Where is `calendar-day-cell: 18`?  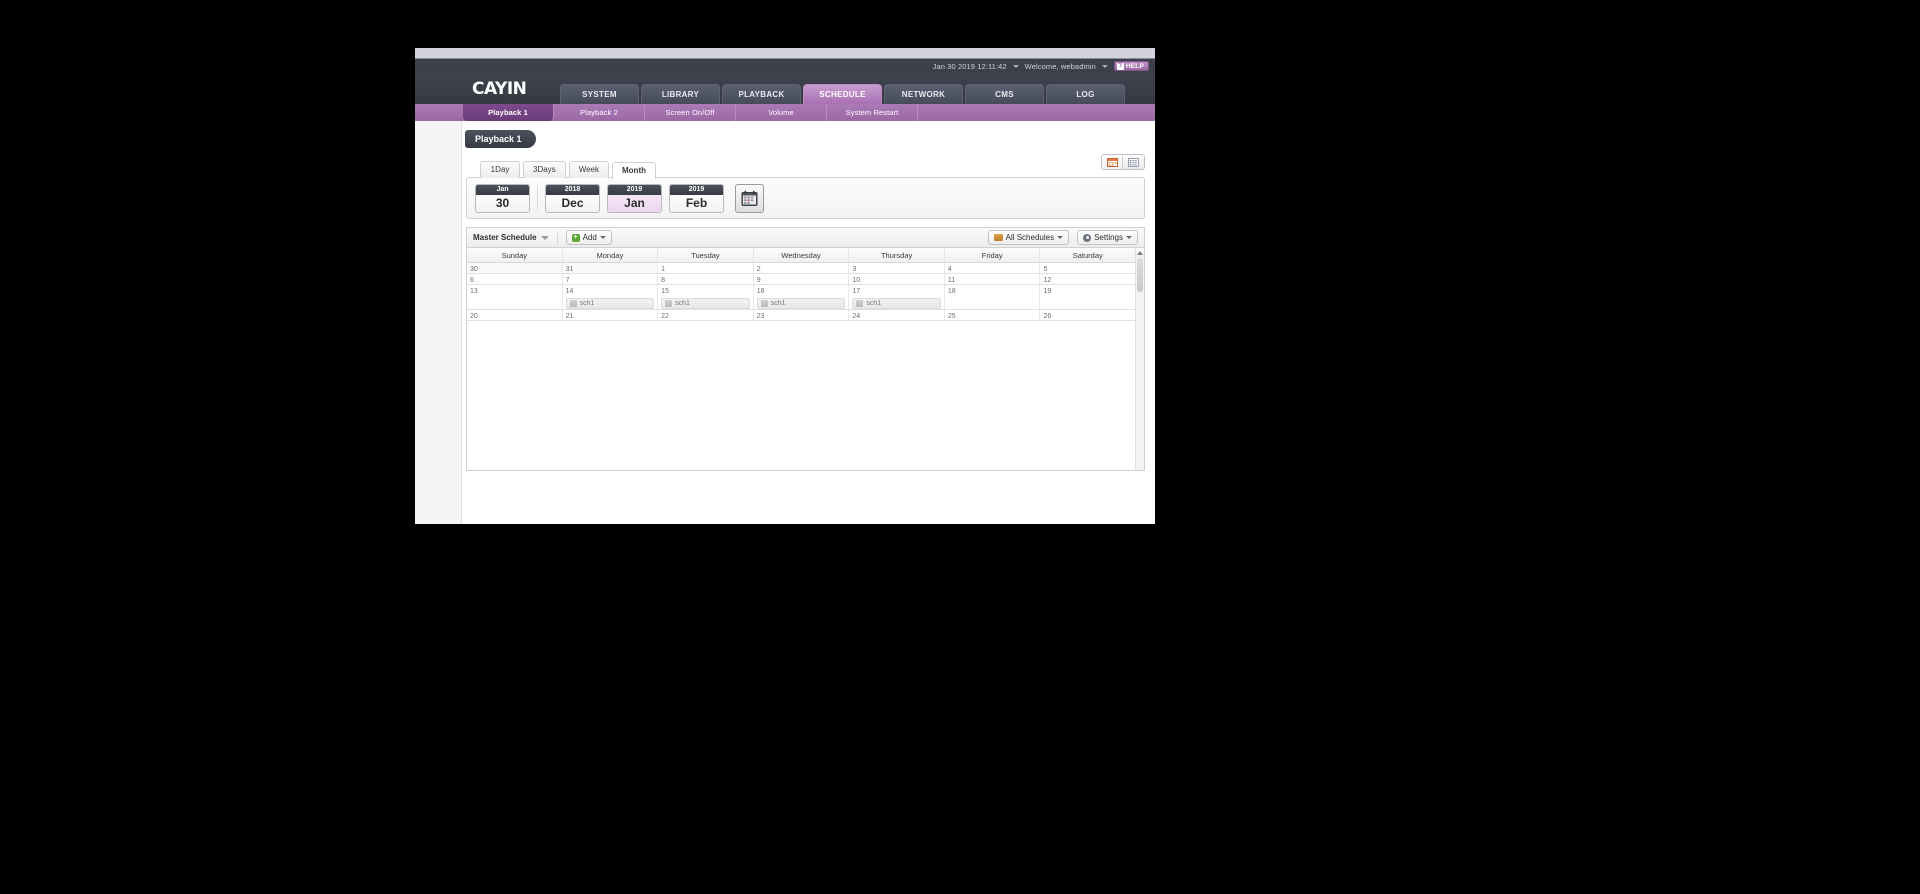
calendar-day-cell: 18 is located at coordinates (993, 297).